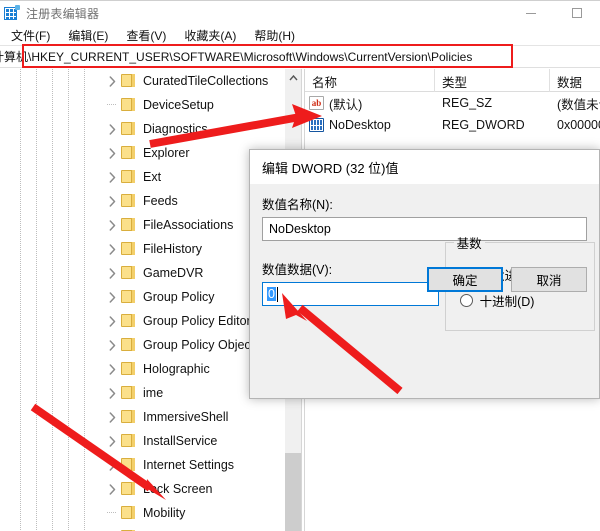 This screenshot has width=600, height=531. What do you see at coordinates (98, 451) in the screenshot?
I see `arrow-to-policies-icon` at bounding box center [98, 451].